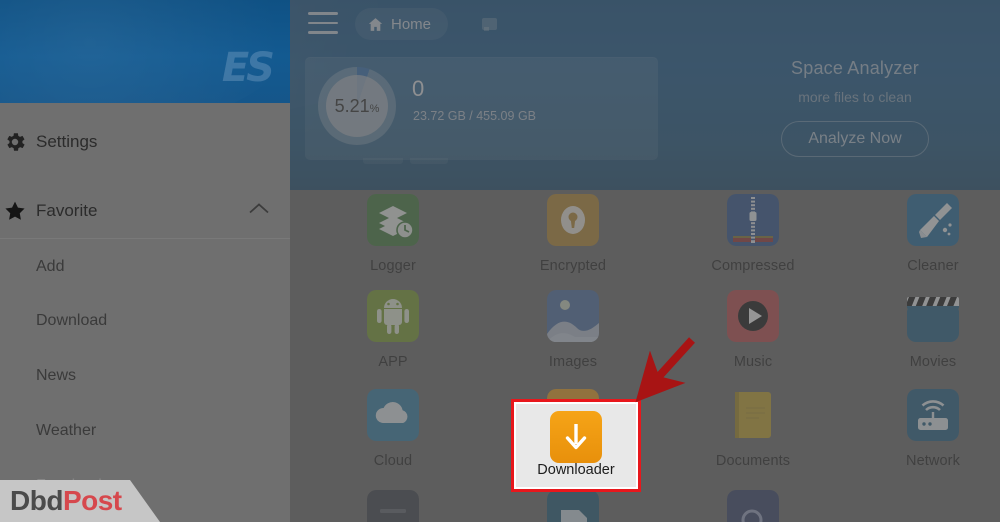  Describe the element at coordinates (352, 106) in the screenshot. I see `storage-percent-value: 5.21` at that location.